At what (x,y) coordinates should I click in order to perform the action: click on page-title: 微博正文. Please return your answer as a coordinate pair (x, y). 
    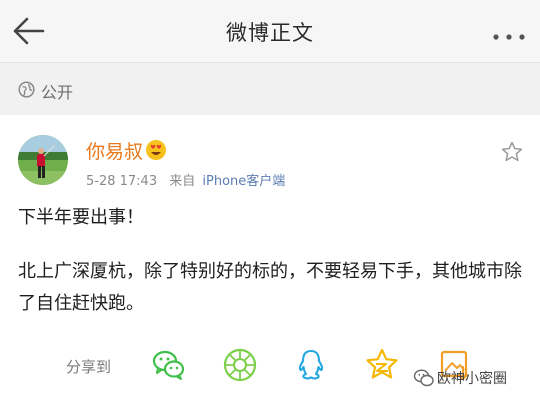
    Looking at the image, I should click on (270, 33).